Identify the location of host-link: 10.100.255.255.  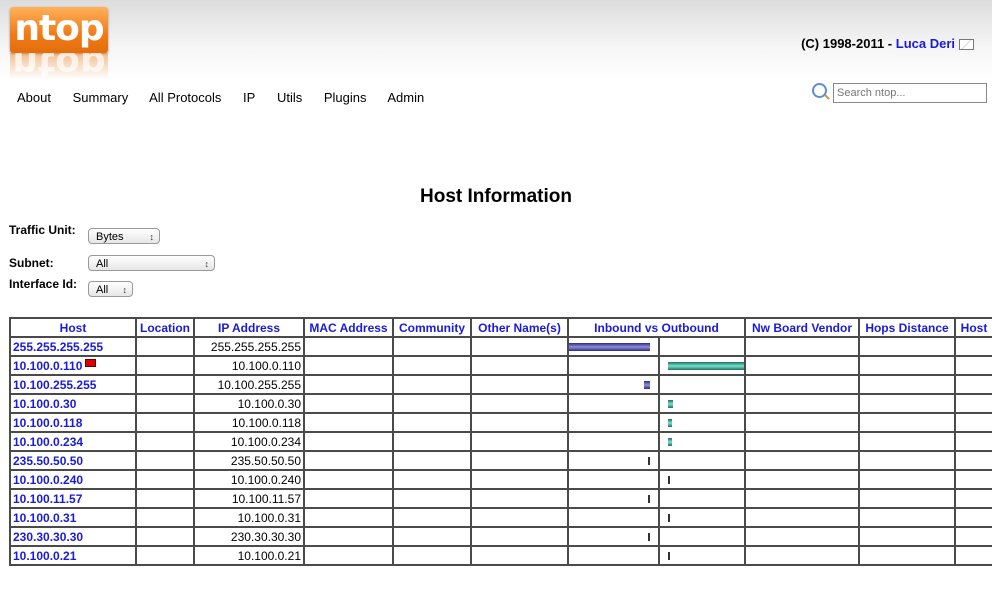
(54, 385).